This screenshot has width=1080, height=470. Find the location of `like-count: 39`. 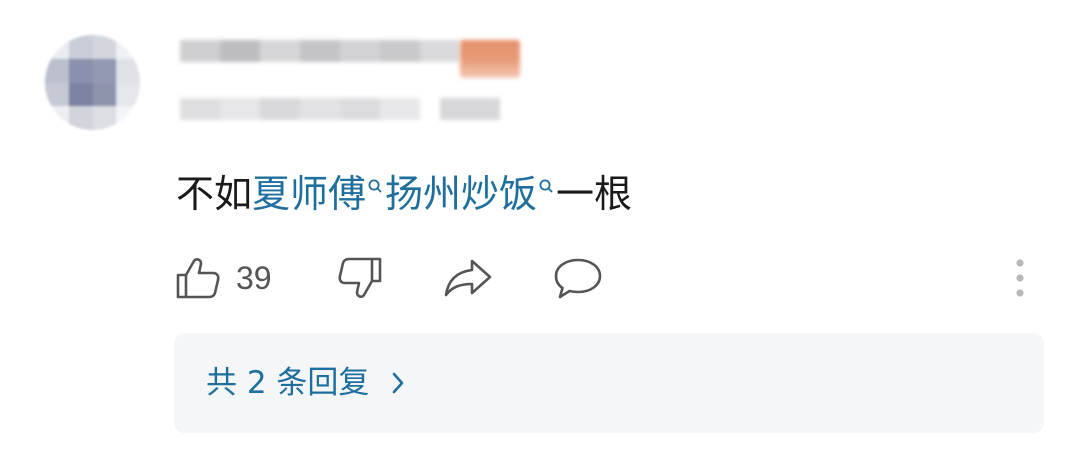

like-count: 39 is located at coordinates (254, 277).